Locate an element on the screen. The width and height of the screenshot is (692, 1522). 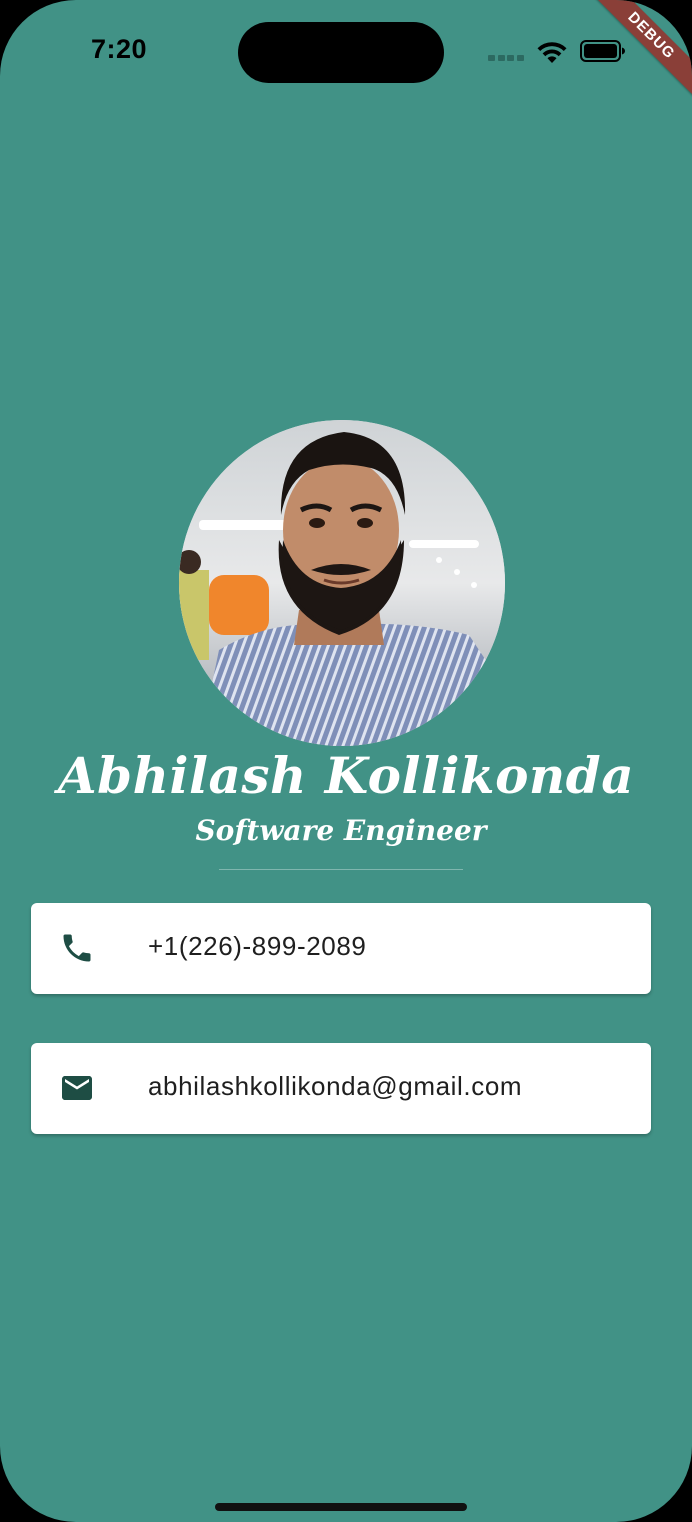
wifi-icon is located at coordinates (552, 52).